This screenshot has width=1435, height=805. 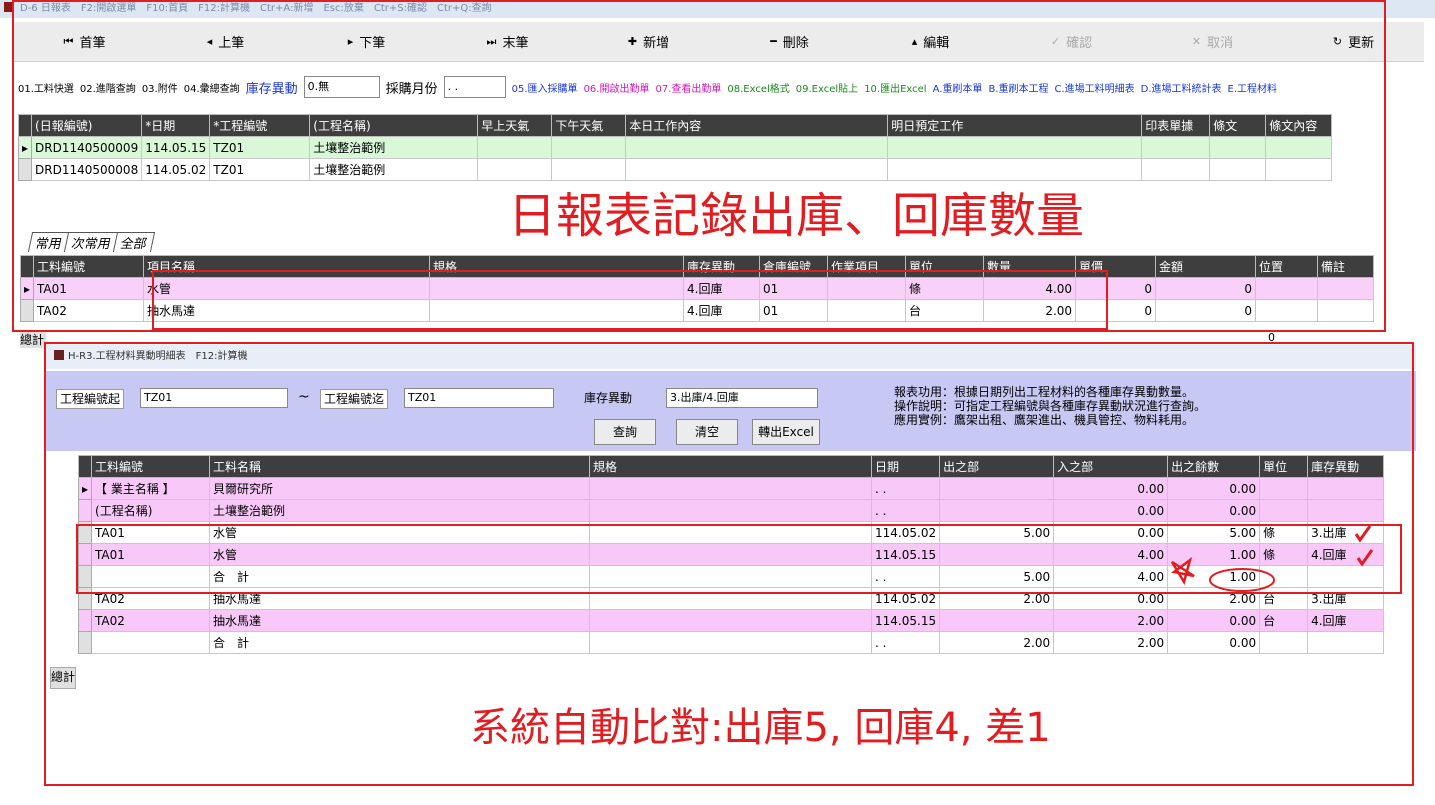 What do you see at coordinates (1272, 558) in the screenshot?
I see `markup-layer` at bounding box center [1272, 558].